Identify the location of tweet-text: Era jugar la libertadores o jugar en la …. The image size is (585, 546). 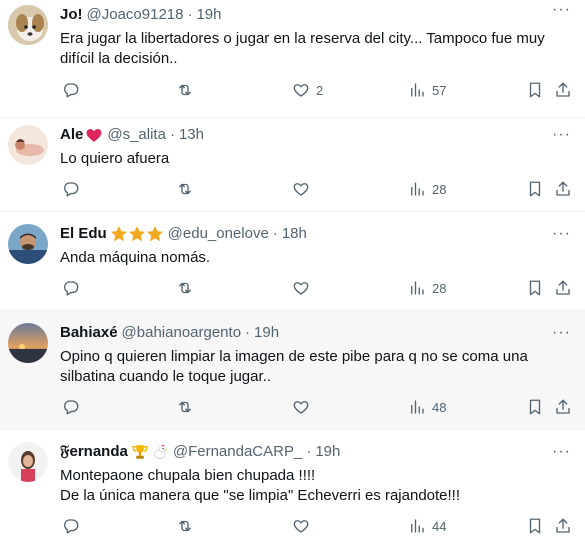
(314, 49).